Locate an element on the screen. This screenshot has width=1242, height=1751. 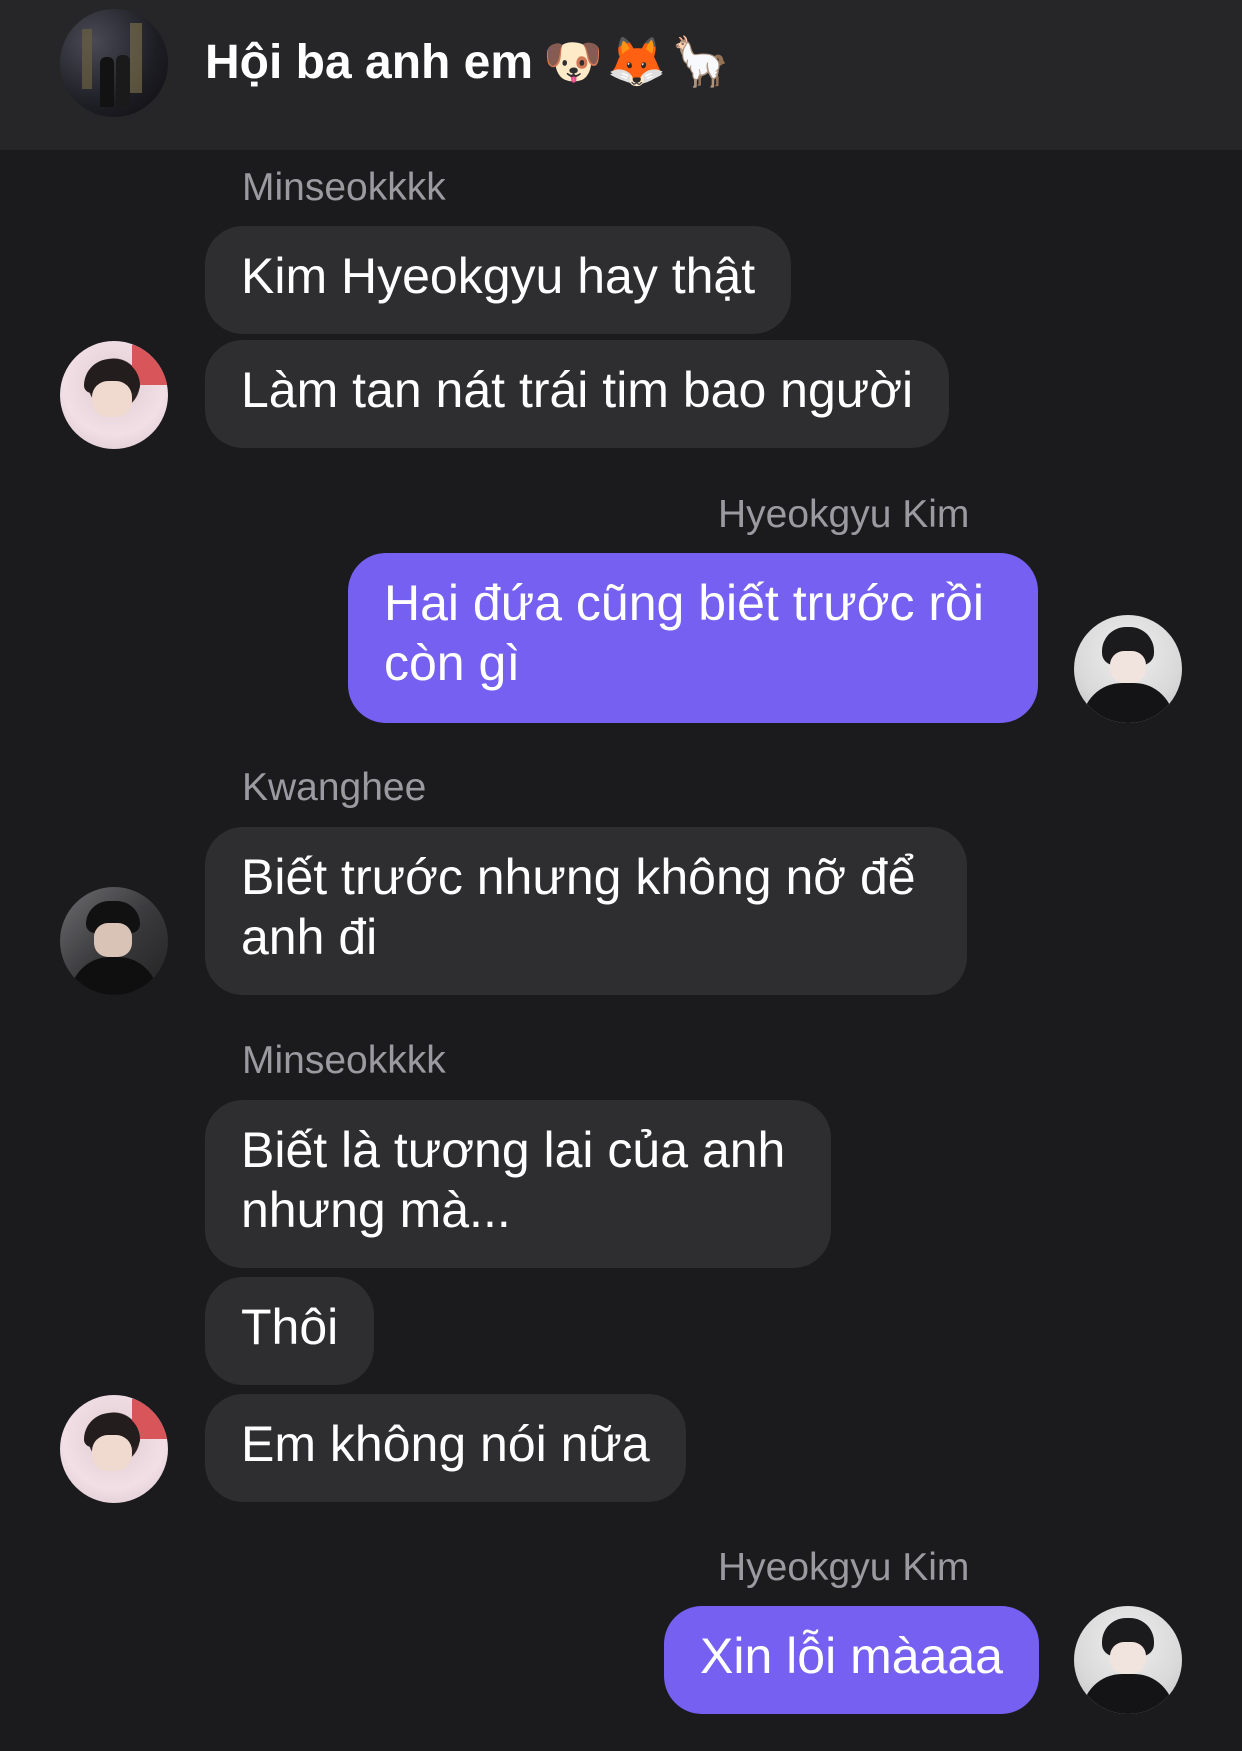
message-text: Em không nói nữa is located at coordinates (445, 1444).